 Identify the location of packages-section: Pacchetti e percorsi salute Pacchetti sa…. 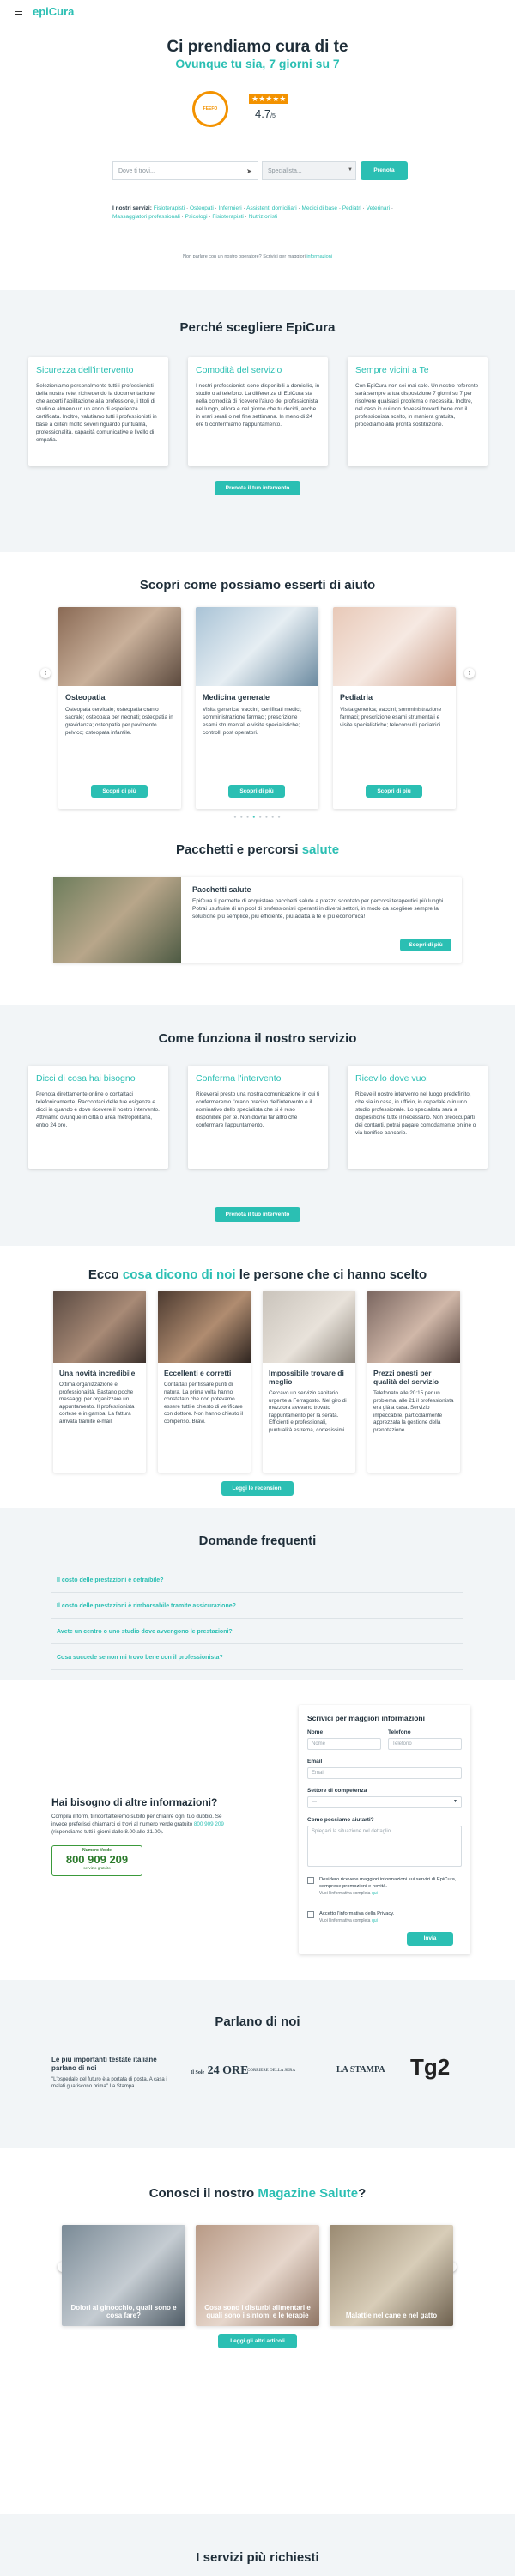
(257, 920).